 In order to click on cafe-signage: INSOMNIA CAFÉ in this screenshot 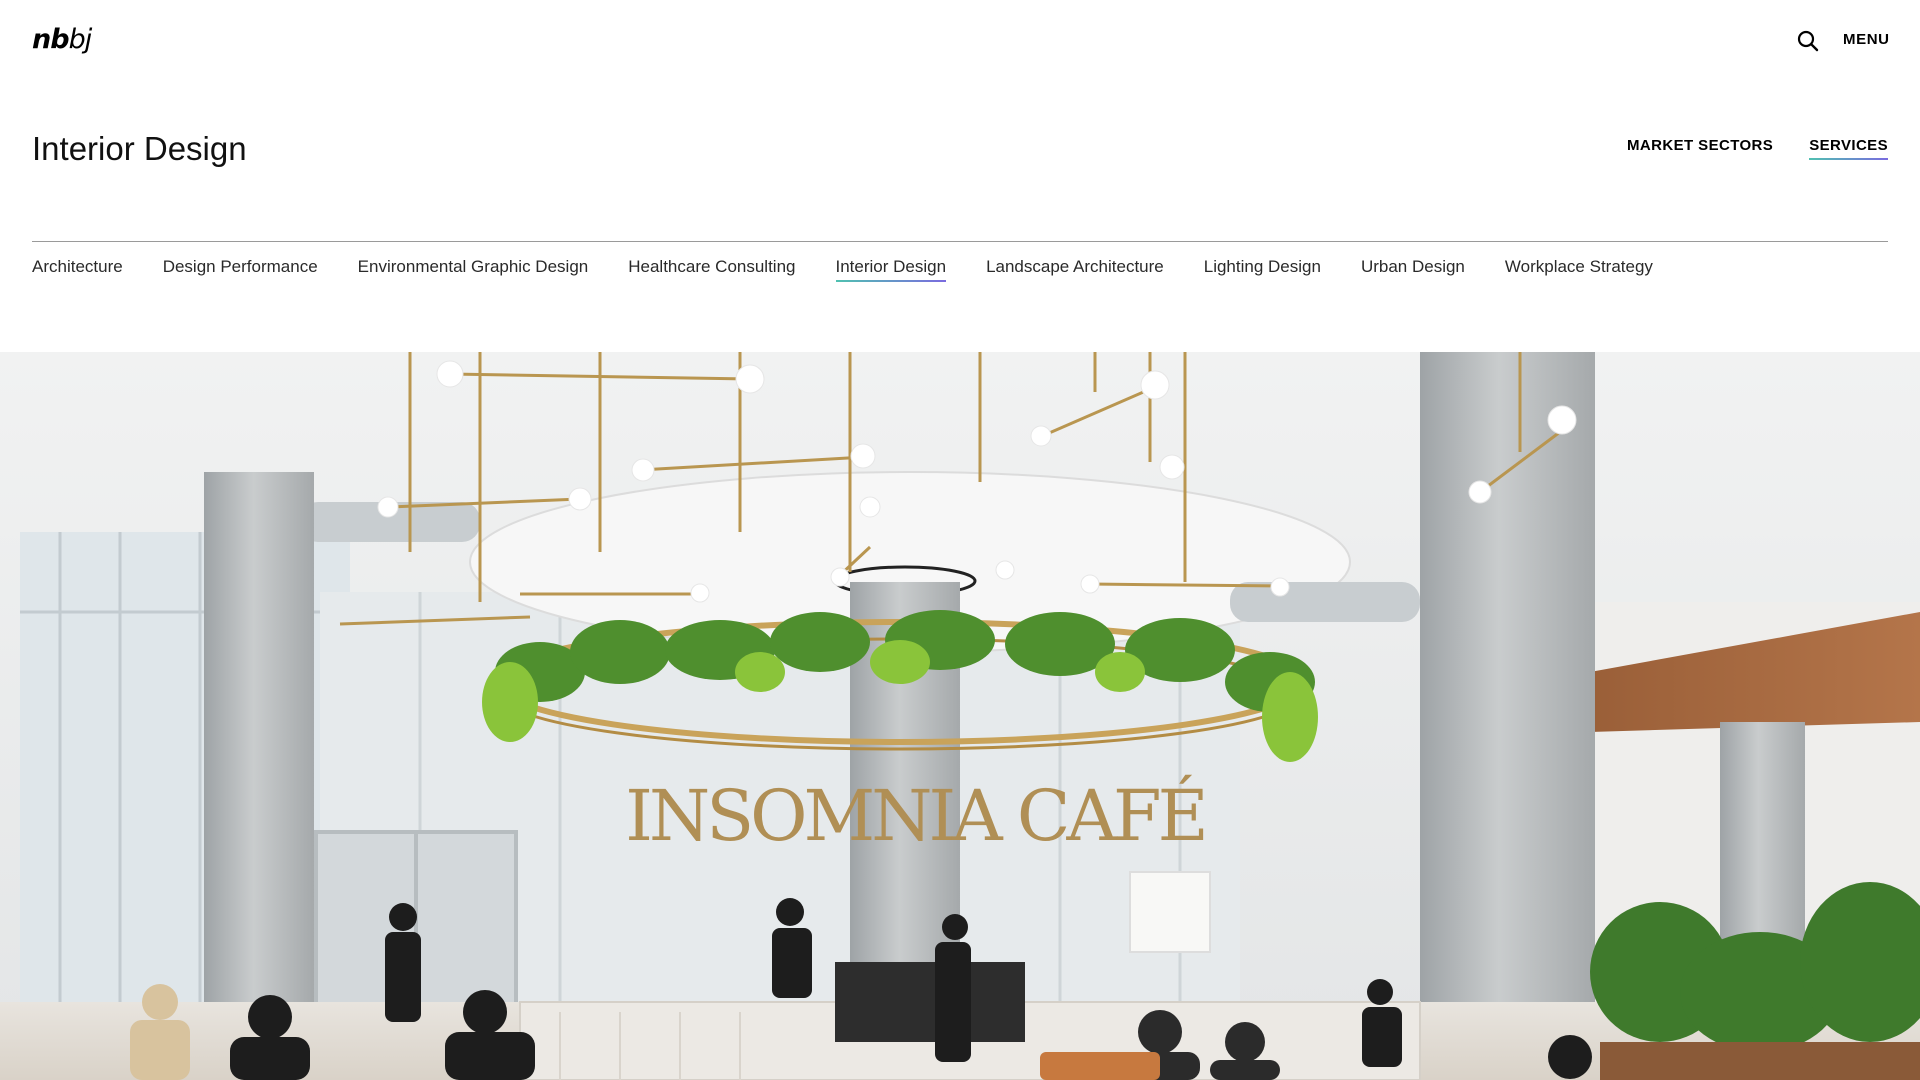, I will do `click(914, 816)`.